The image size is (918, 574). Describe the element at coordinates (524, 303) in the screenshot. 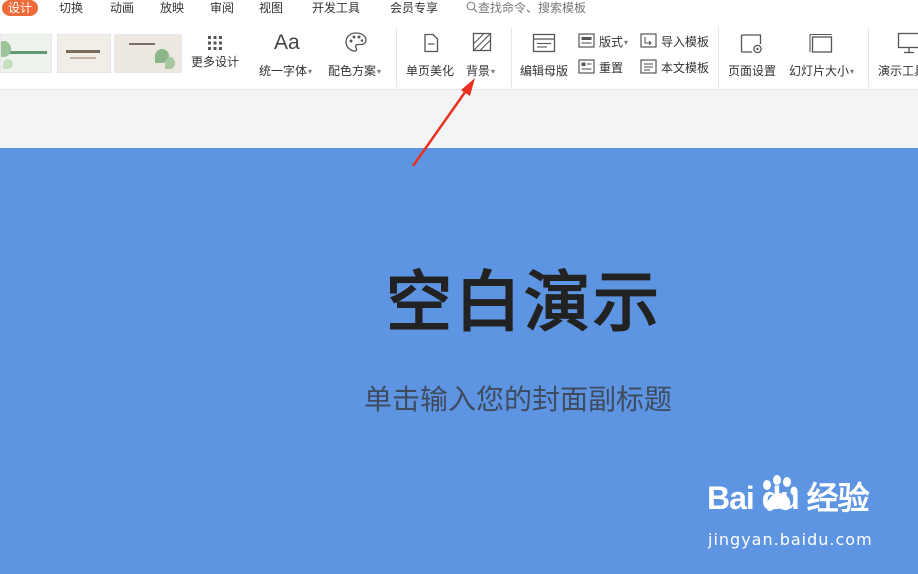

I see `slide-title: 空白演示` at that location.